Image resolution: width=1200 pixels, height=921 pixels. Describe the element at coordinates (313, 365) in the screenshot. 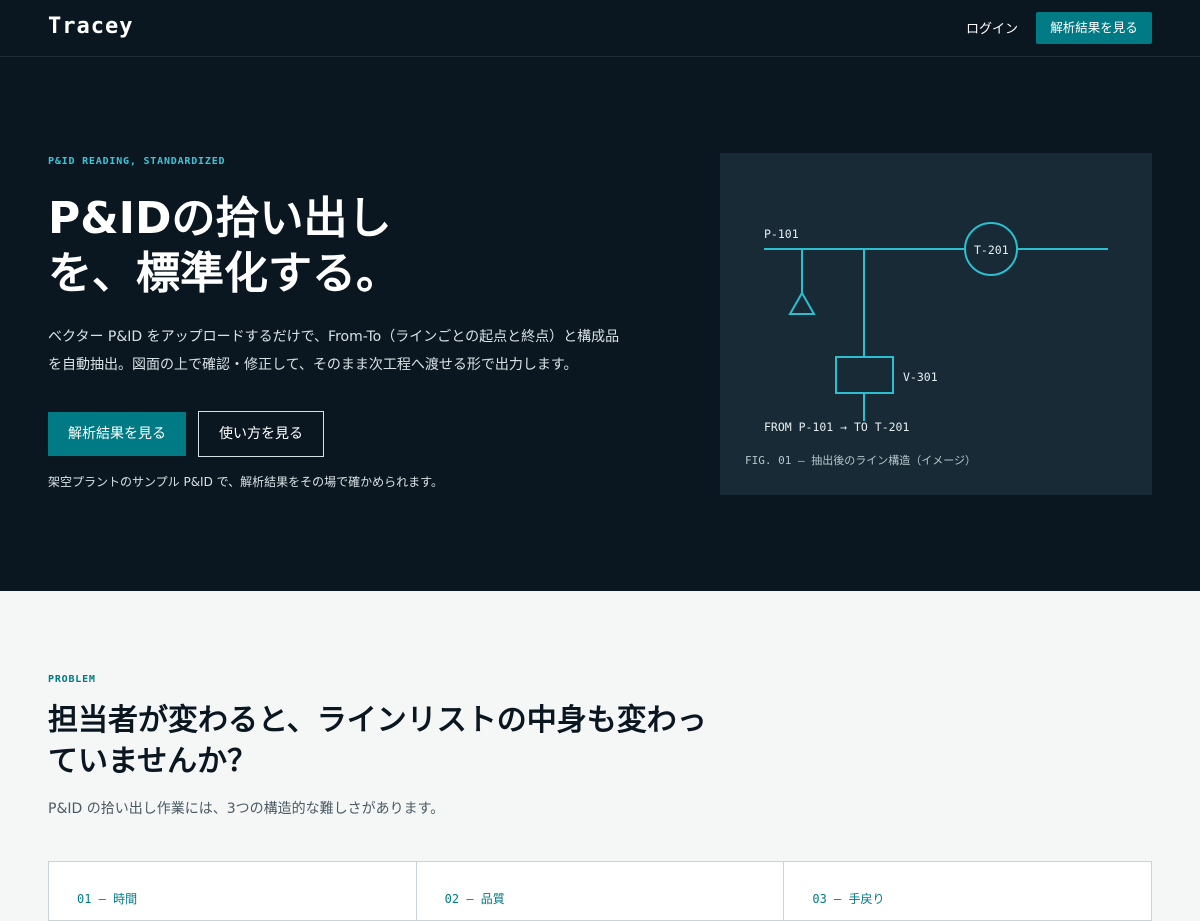

I see `hero-description-line-2: を自動抽出。図面の上で確認・修正して、そのまま次工程へ渡せる形で出力します。` at that location.